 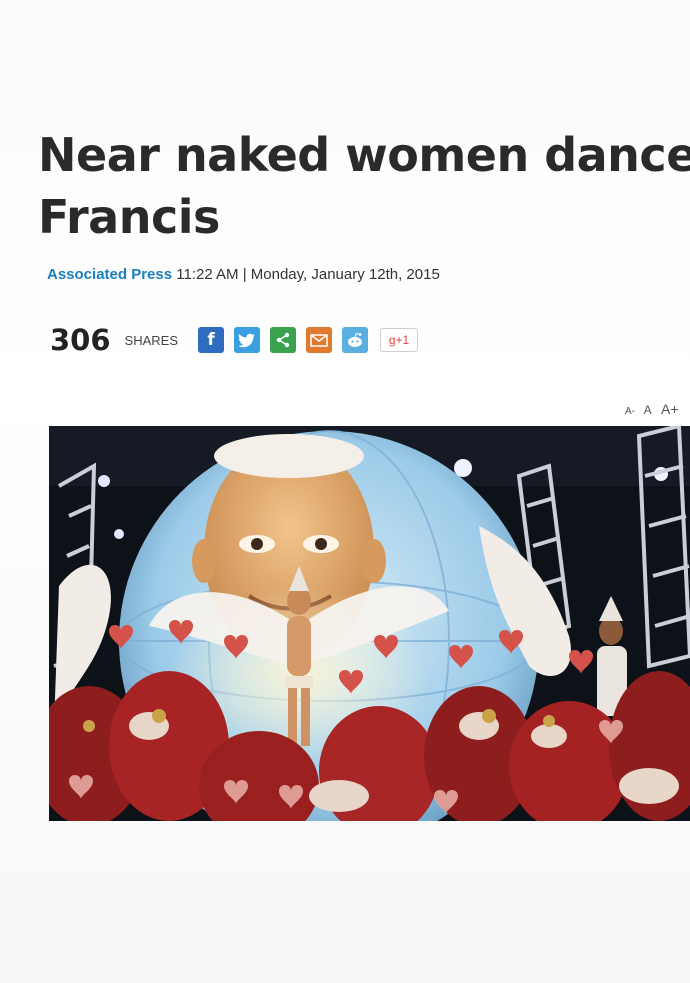 I want to click on share-bar: 306 SHARES f g+1, so click(x=234, y=340).